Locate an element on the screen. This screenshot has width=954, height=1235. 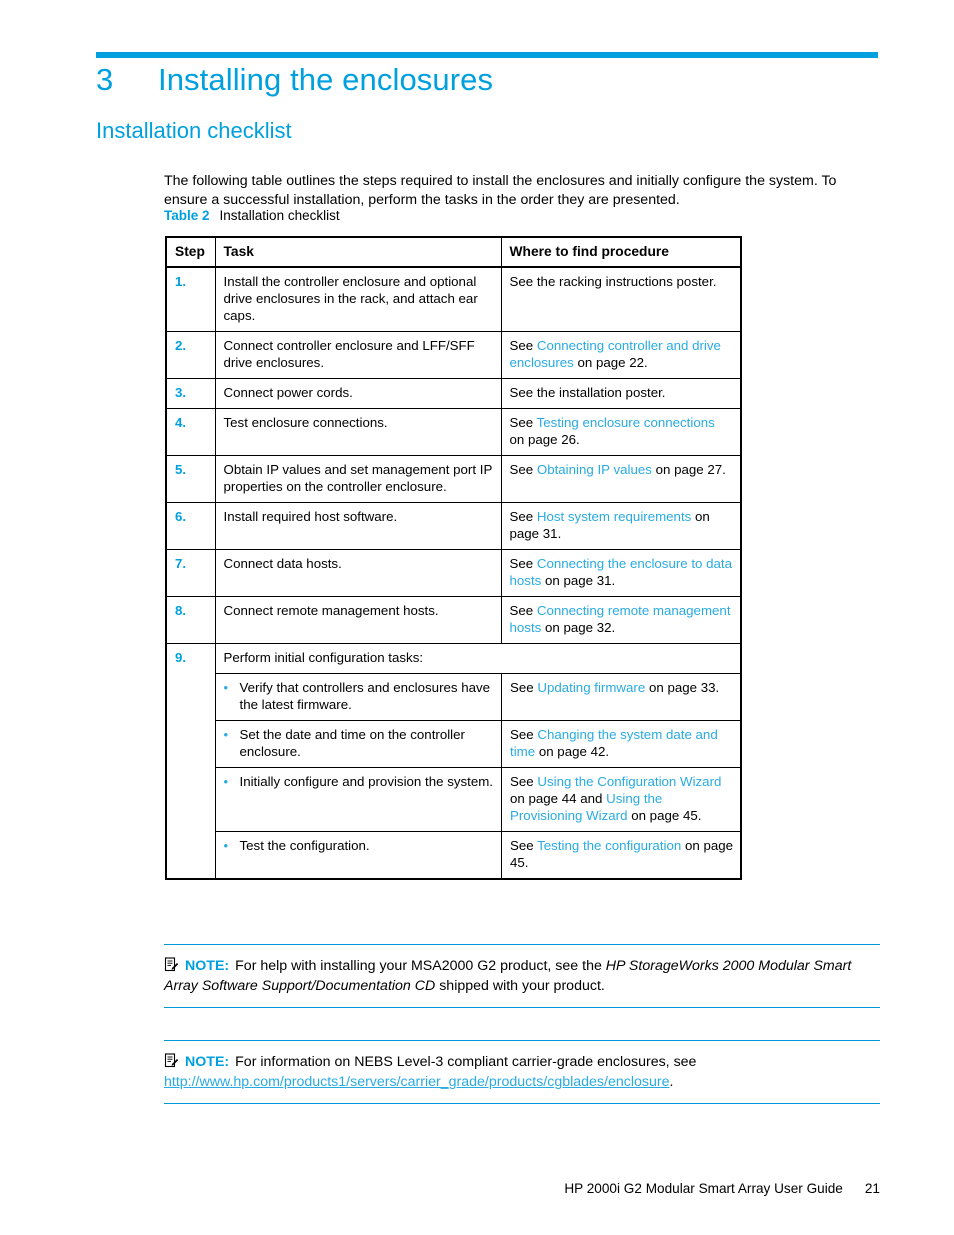
table-header: Step Task Where to find procedure is located at coordinates (453, 252).